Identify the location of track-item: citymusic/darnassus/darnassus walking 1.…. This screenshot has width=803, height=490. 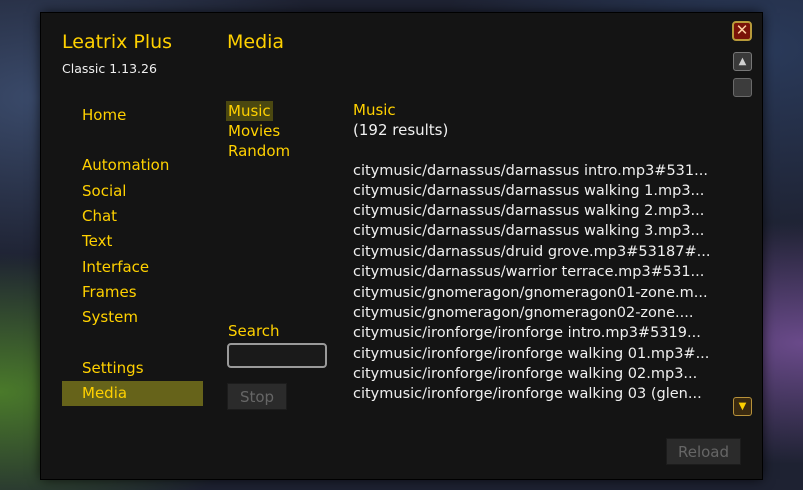
(538, 191).